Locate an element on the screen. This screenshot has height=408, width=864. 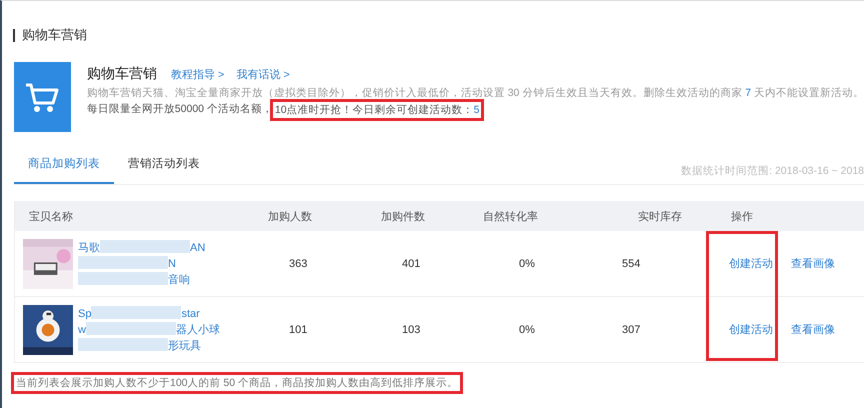
section-title: 购物车营销 is located at coordinates (54, 35).